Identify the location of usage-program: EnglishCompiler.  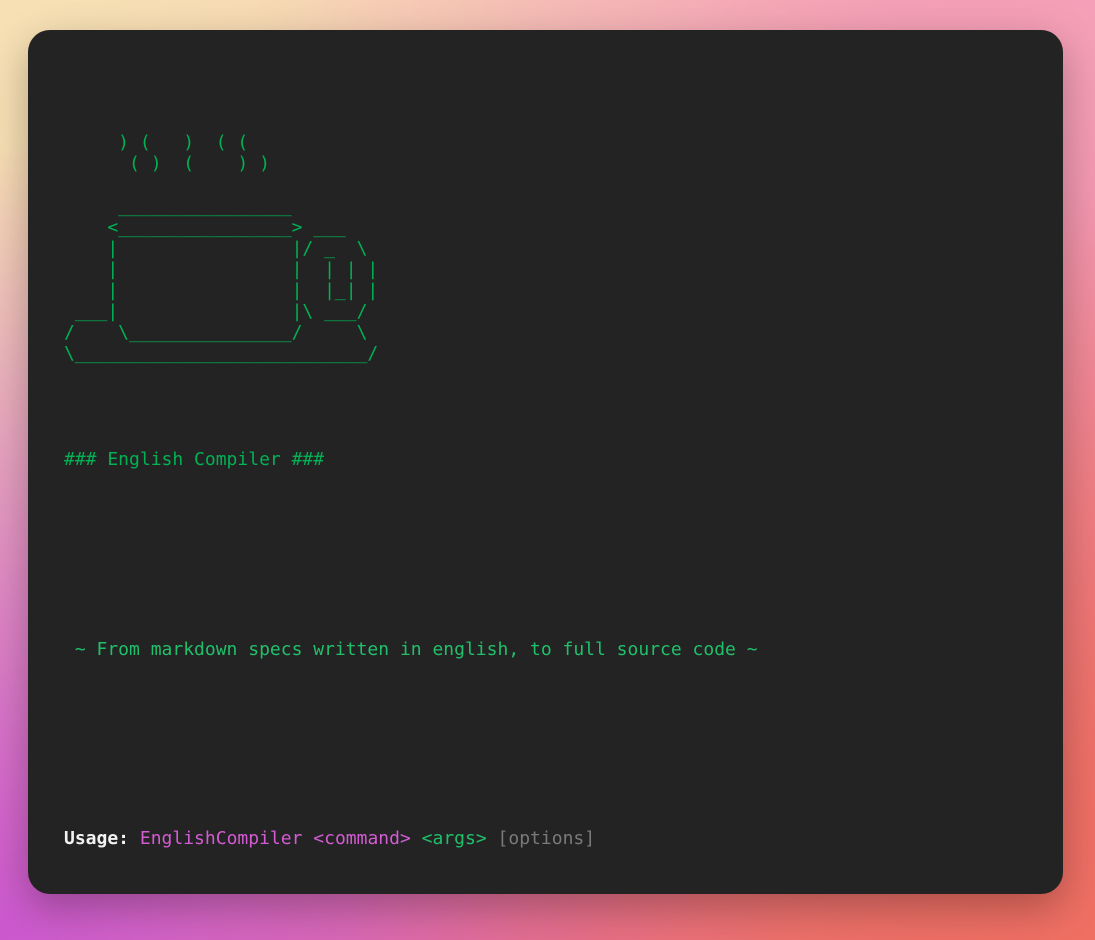
(221, 839).